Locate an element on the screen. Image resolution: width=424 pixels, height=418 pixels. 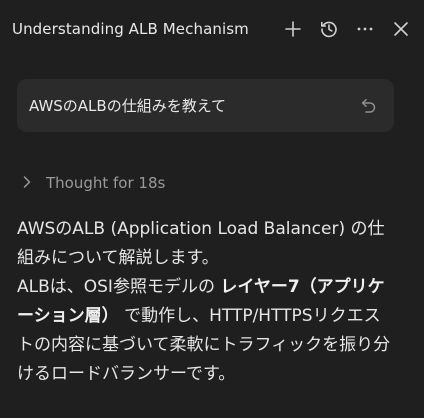
more-icon is located at coordinates (365, 29).